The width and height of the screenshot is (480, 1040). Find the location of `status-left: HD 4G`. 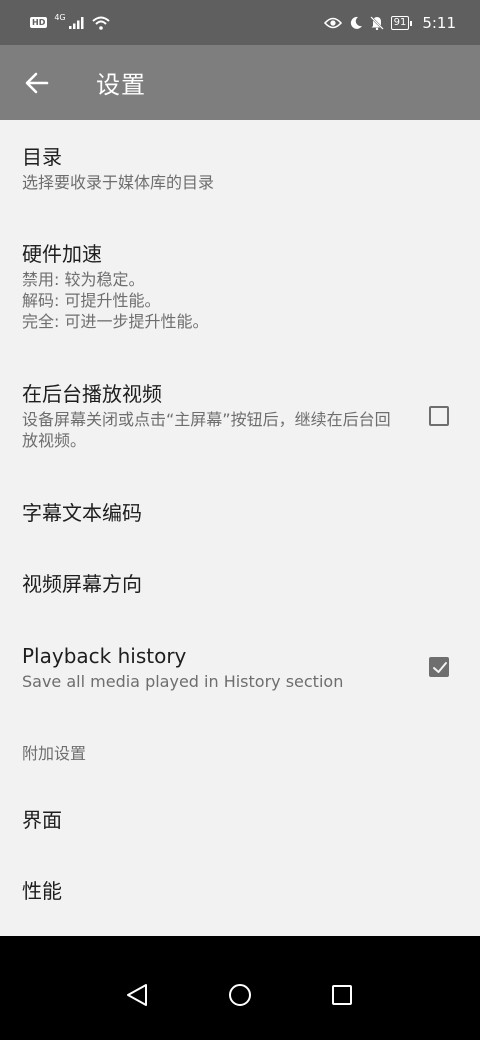

status-left: HD 4G is located at coordinates (70, 21).